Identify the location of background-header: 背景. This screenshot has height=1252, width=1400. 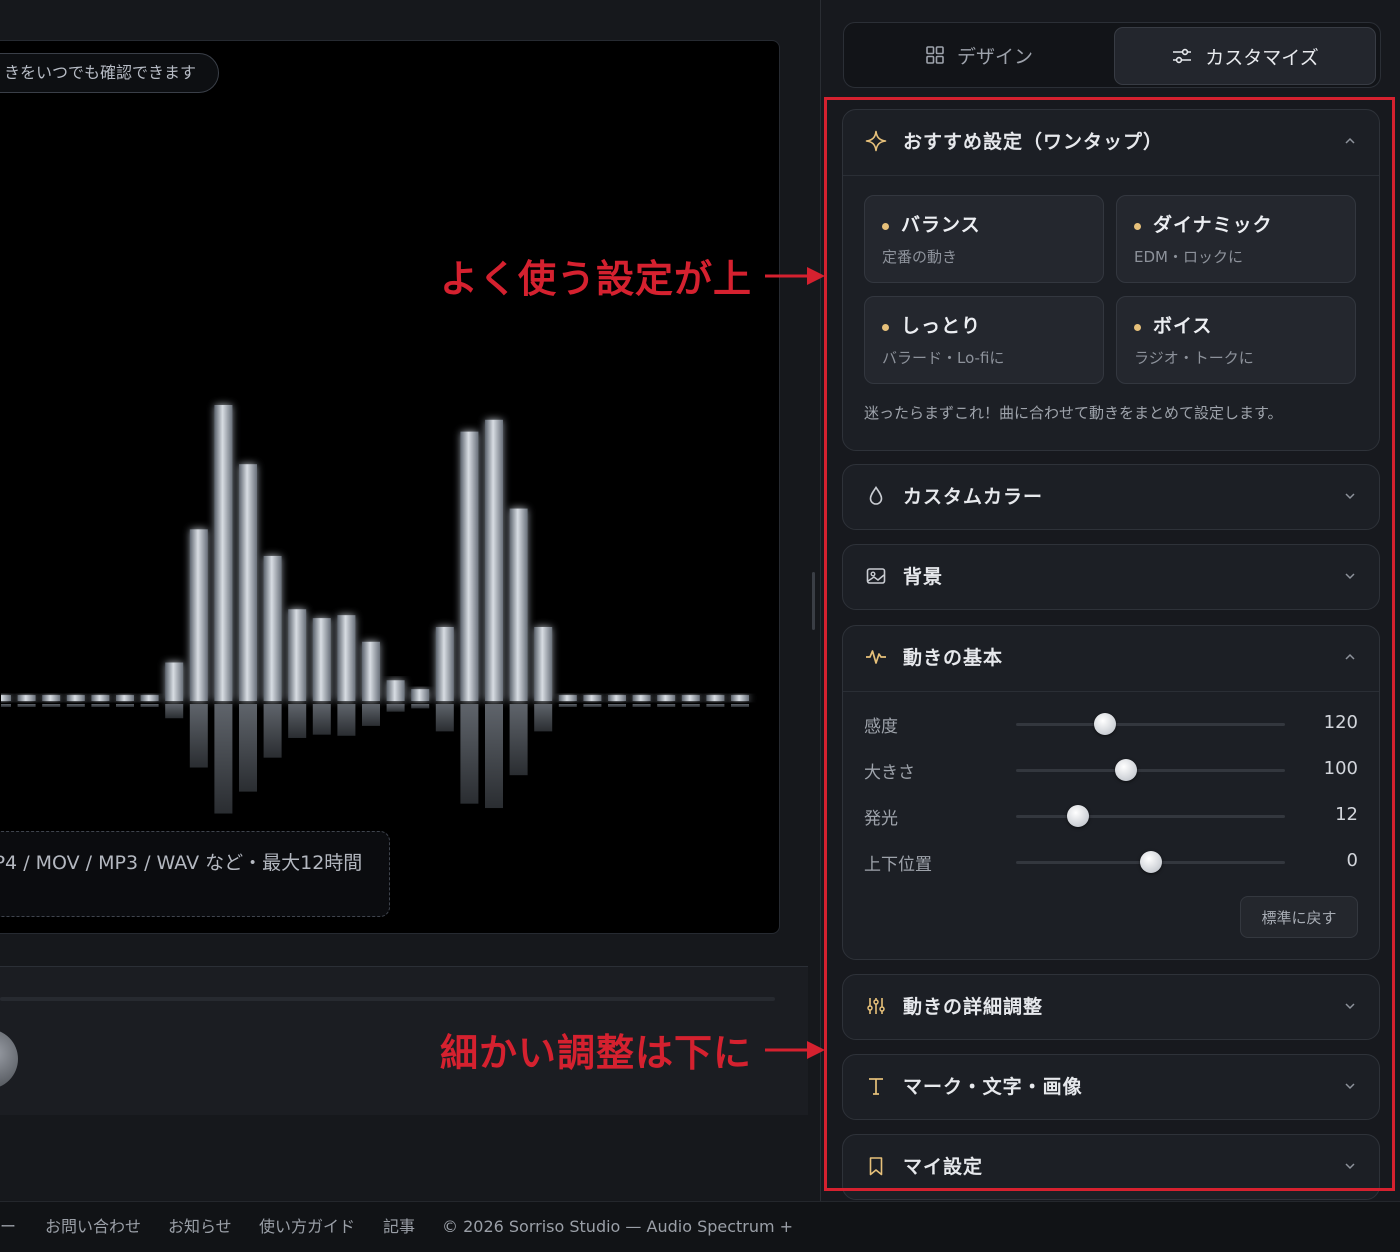
(1111, 577).